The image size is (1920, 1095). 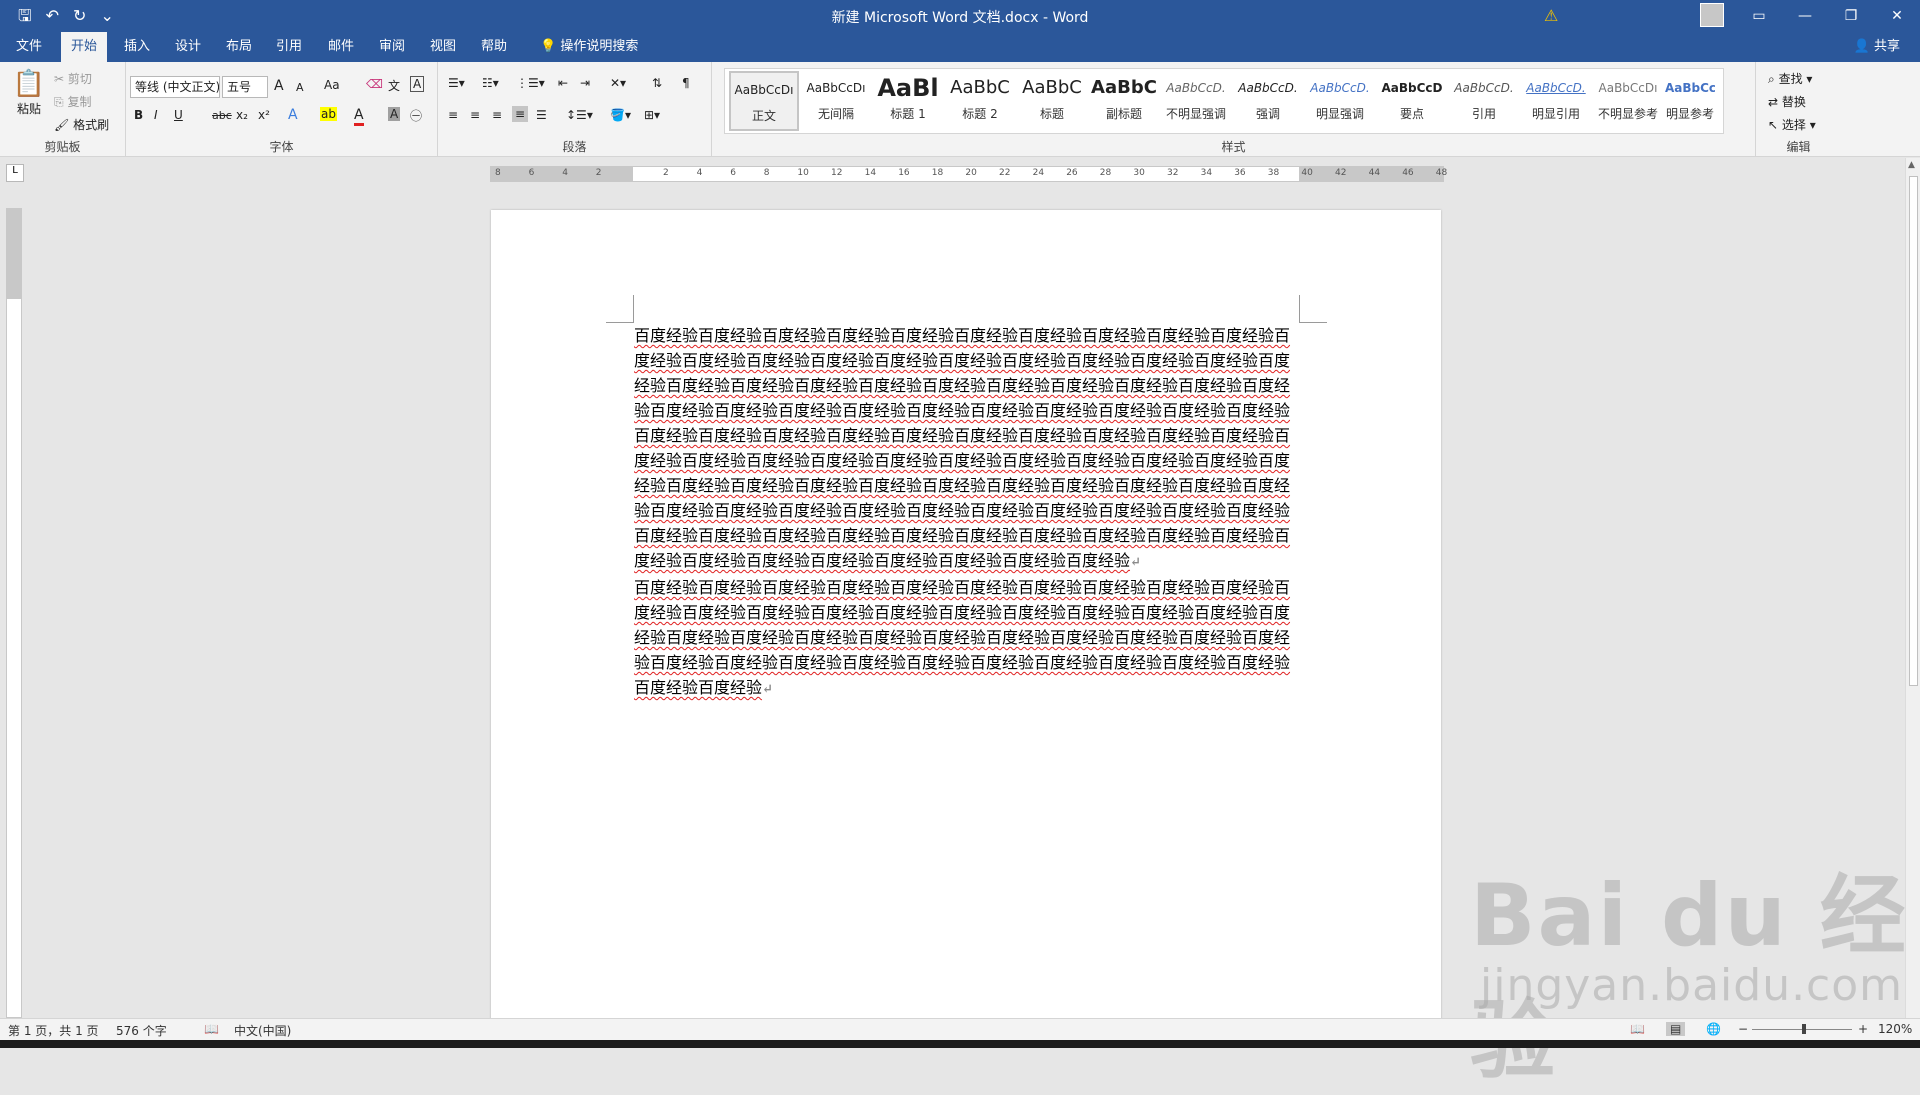 What do you see at coordinates (328, 114) in the screenshot?
I see `highlight-button: ab` at bounding box center [328, 114].